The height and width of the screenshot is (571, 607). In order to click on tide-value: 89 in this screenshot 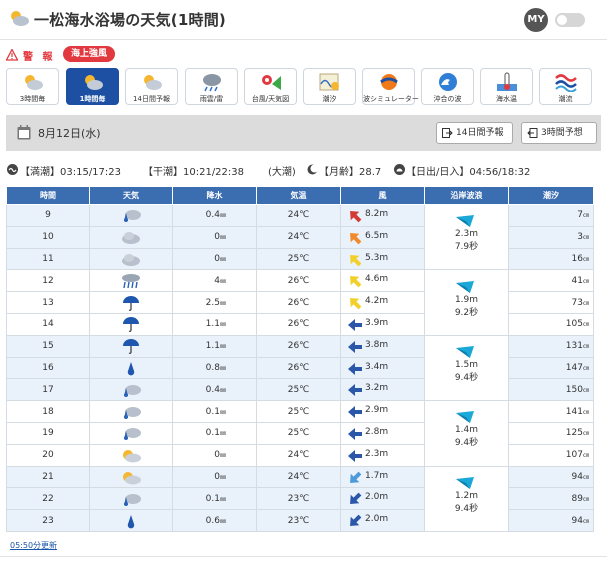, I will do `click(577, 498)`.